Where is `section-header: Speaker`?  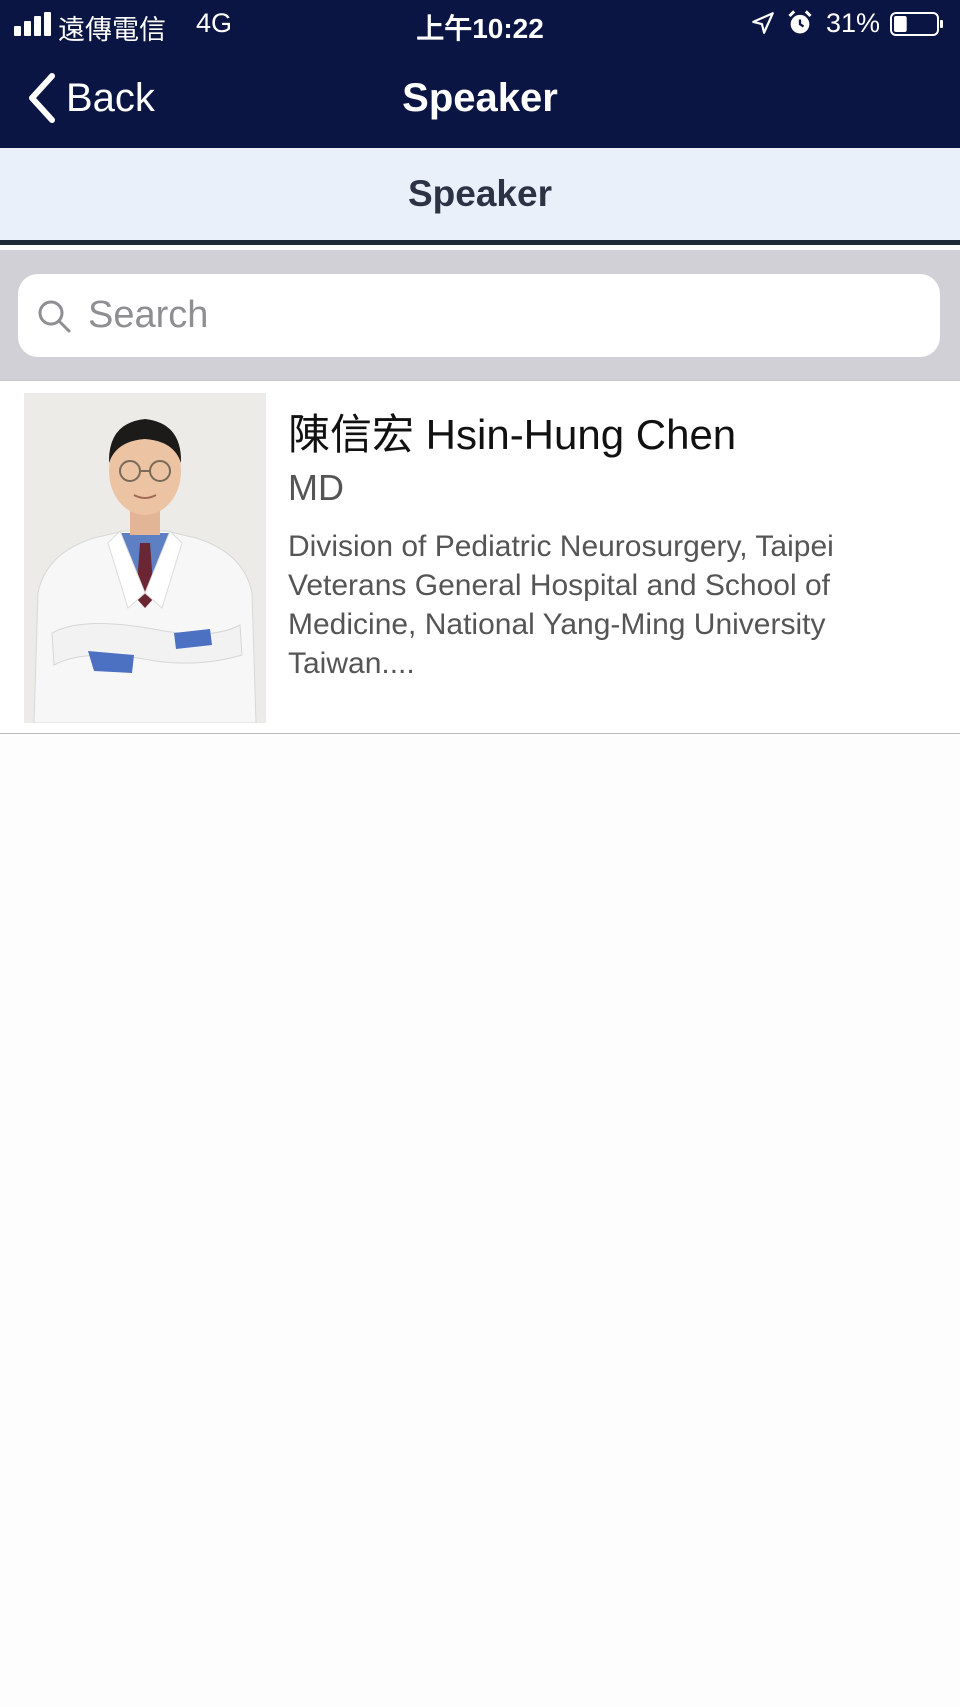 section-header: Speaker is located at coordinates (480, 194).